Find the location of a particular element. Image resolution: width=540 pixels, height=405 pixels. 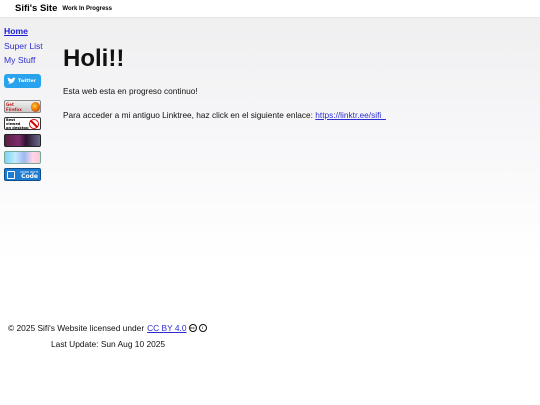

desktop-badge-line1: Best viewed is located at coordinates (13, 121).